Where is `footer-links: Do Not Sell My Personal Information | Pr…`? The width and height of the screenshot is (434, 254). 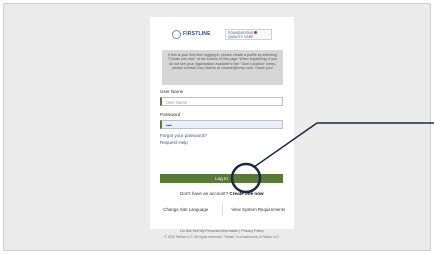 footer-links: Do Not Sell My Personal Information | Pr… is located at coordinates (222, 231).